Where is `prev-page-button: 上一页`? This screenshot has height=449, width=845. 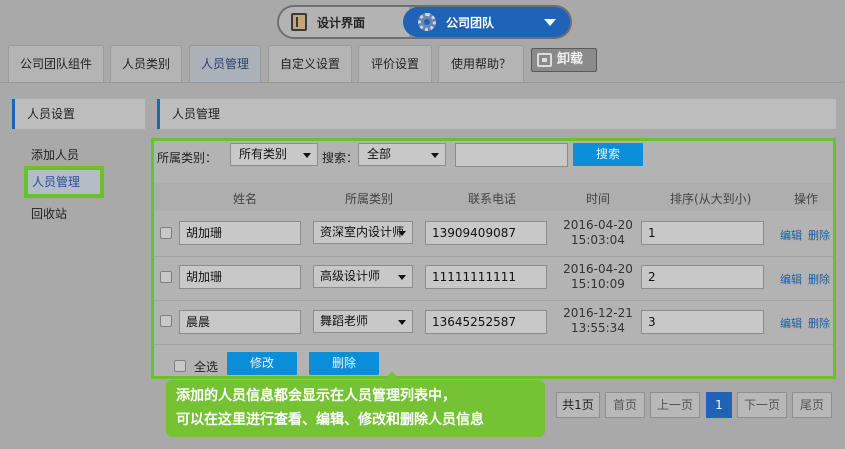 prev-page-button: 上一页 is located at coordinates (675, 405).